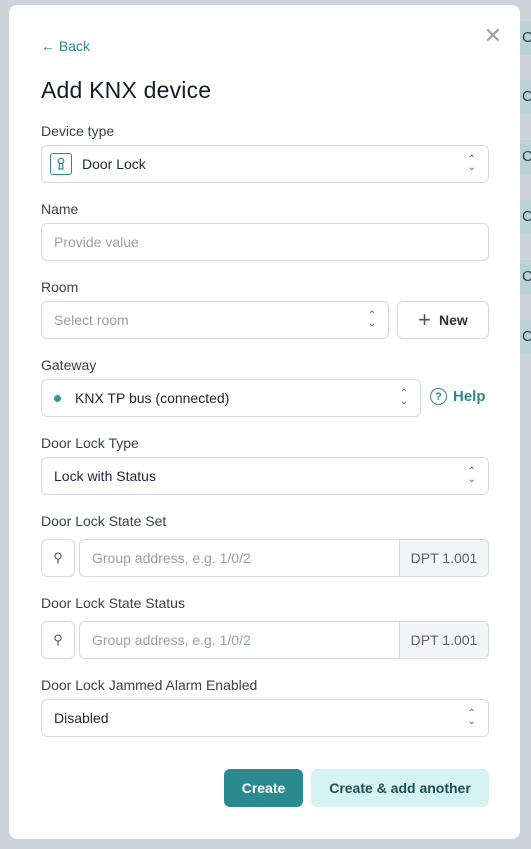 This screenshot has width=531, height=849. Describe the element at coordinates (171, 640) in the screenshot. I see `state-status-placeholder: Group address, e.g. 1/0/2` at that location.